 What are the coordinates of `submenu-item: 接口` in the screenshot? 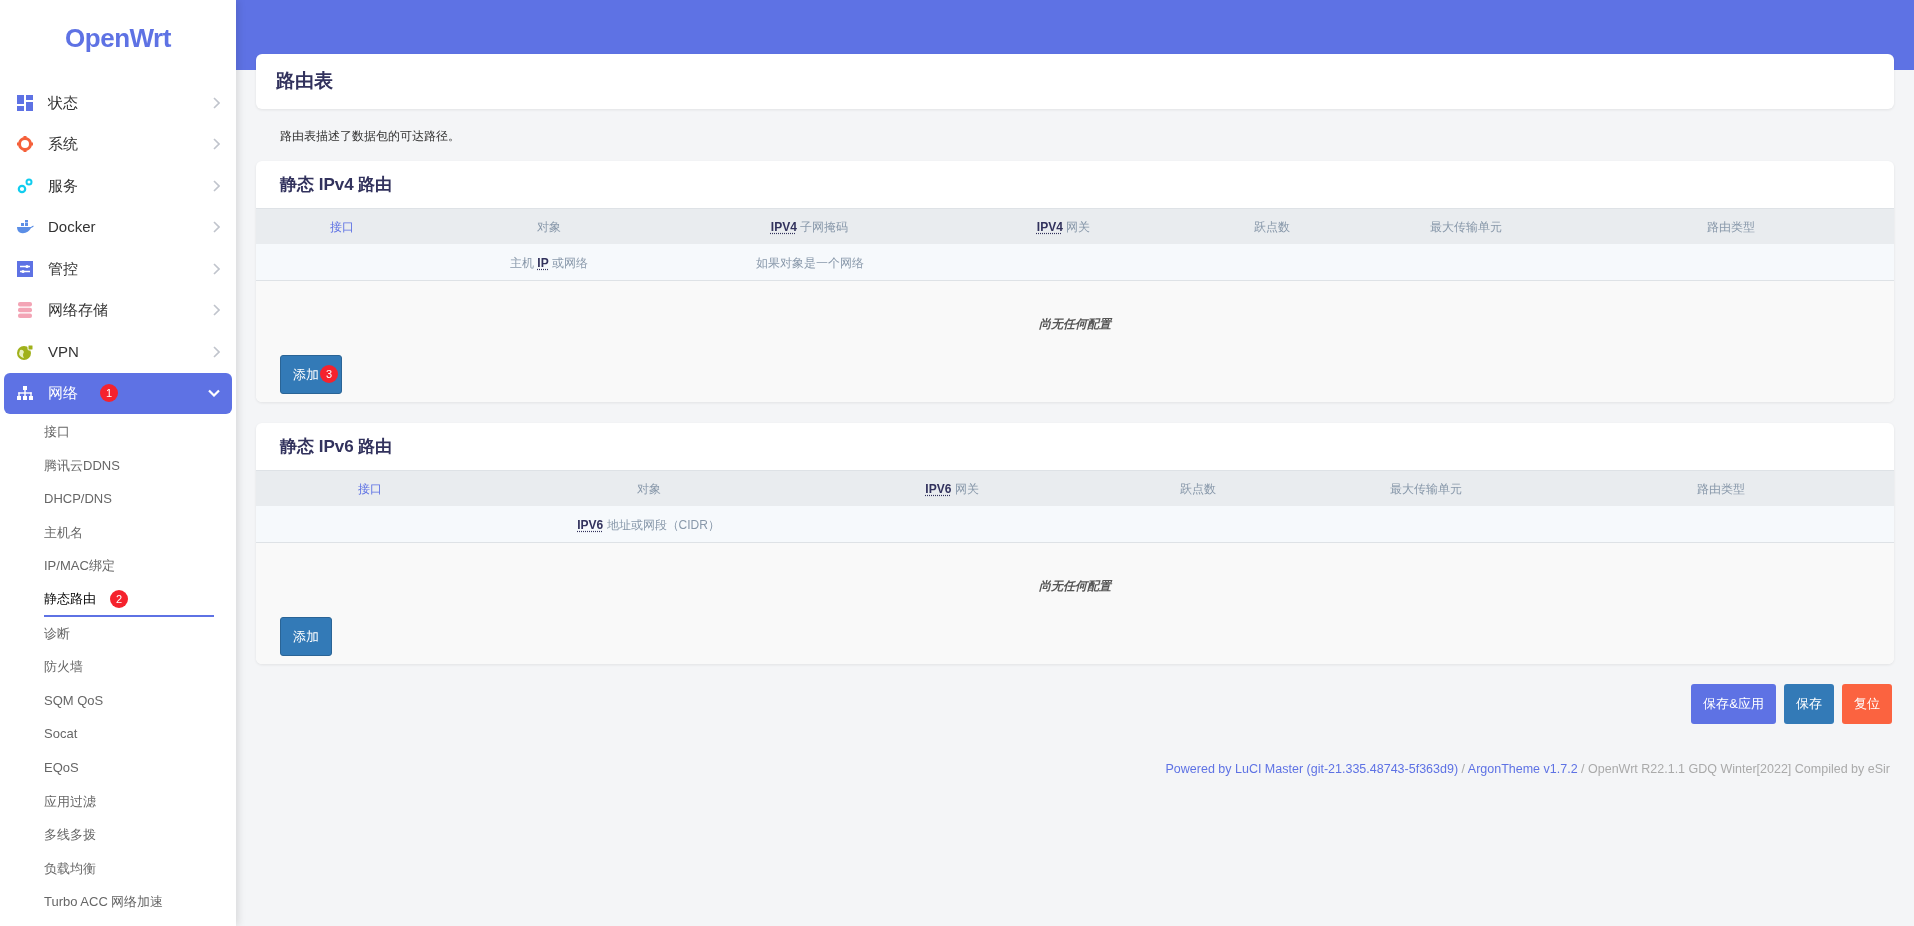 It's located at (57, 432).